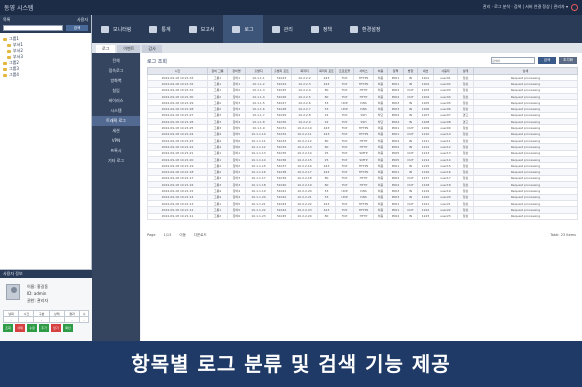 This screenshot has width=582, height=387. Describe the element at coordinates (151, 235) in the screenshot. I see `pager-item: Page` at that location.